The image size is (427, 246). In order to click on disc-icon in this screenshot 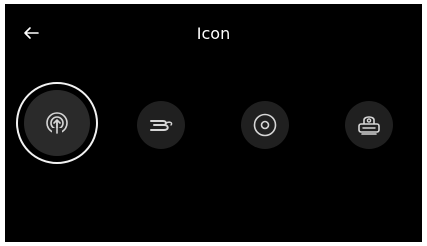, I will do `click(265, 125)`.